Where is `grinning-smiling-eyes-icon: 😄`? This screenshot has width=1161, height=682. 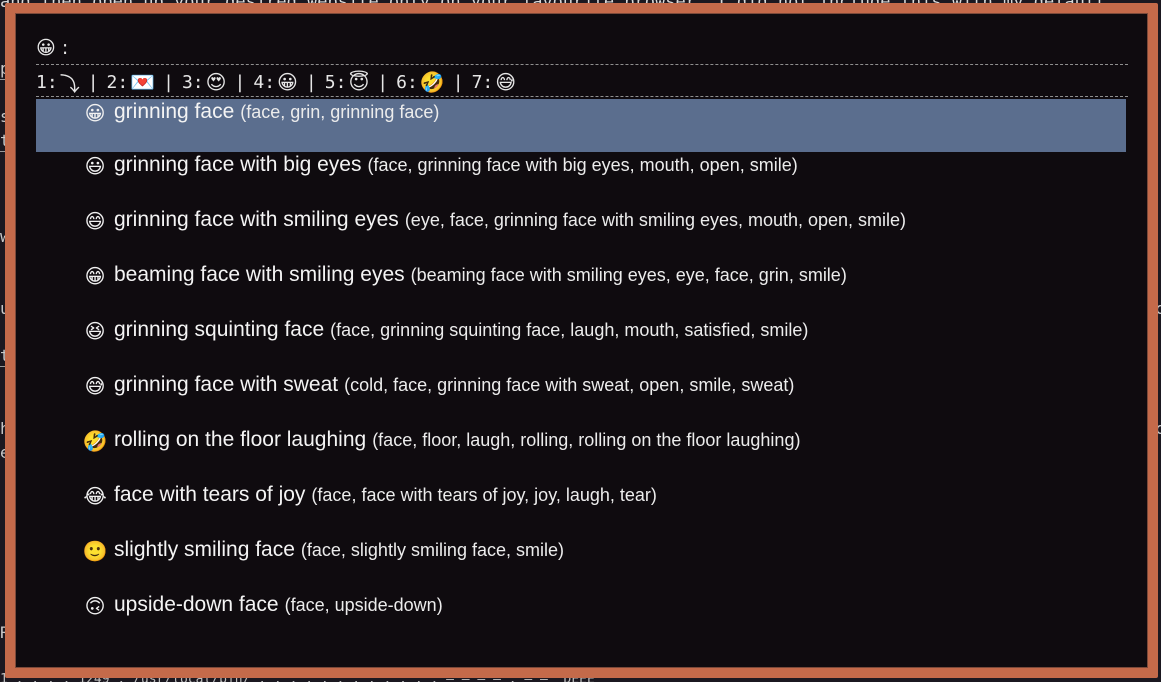 grinning-smiling-eyes-icon: 😄 is located at coordinates (95, 221).